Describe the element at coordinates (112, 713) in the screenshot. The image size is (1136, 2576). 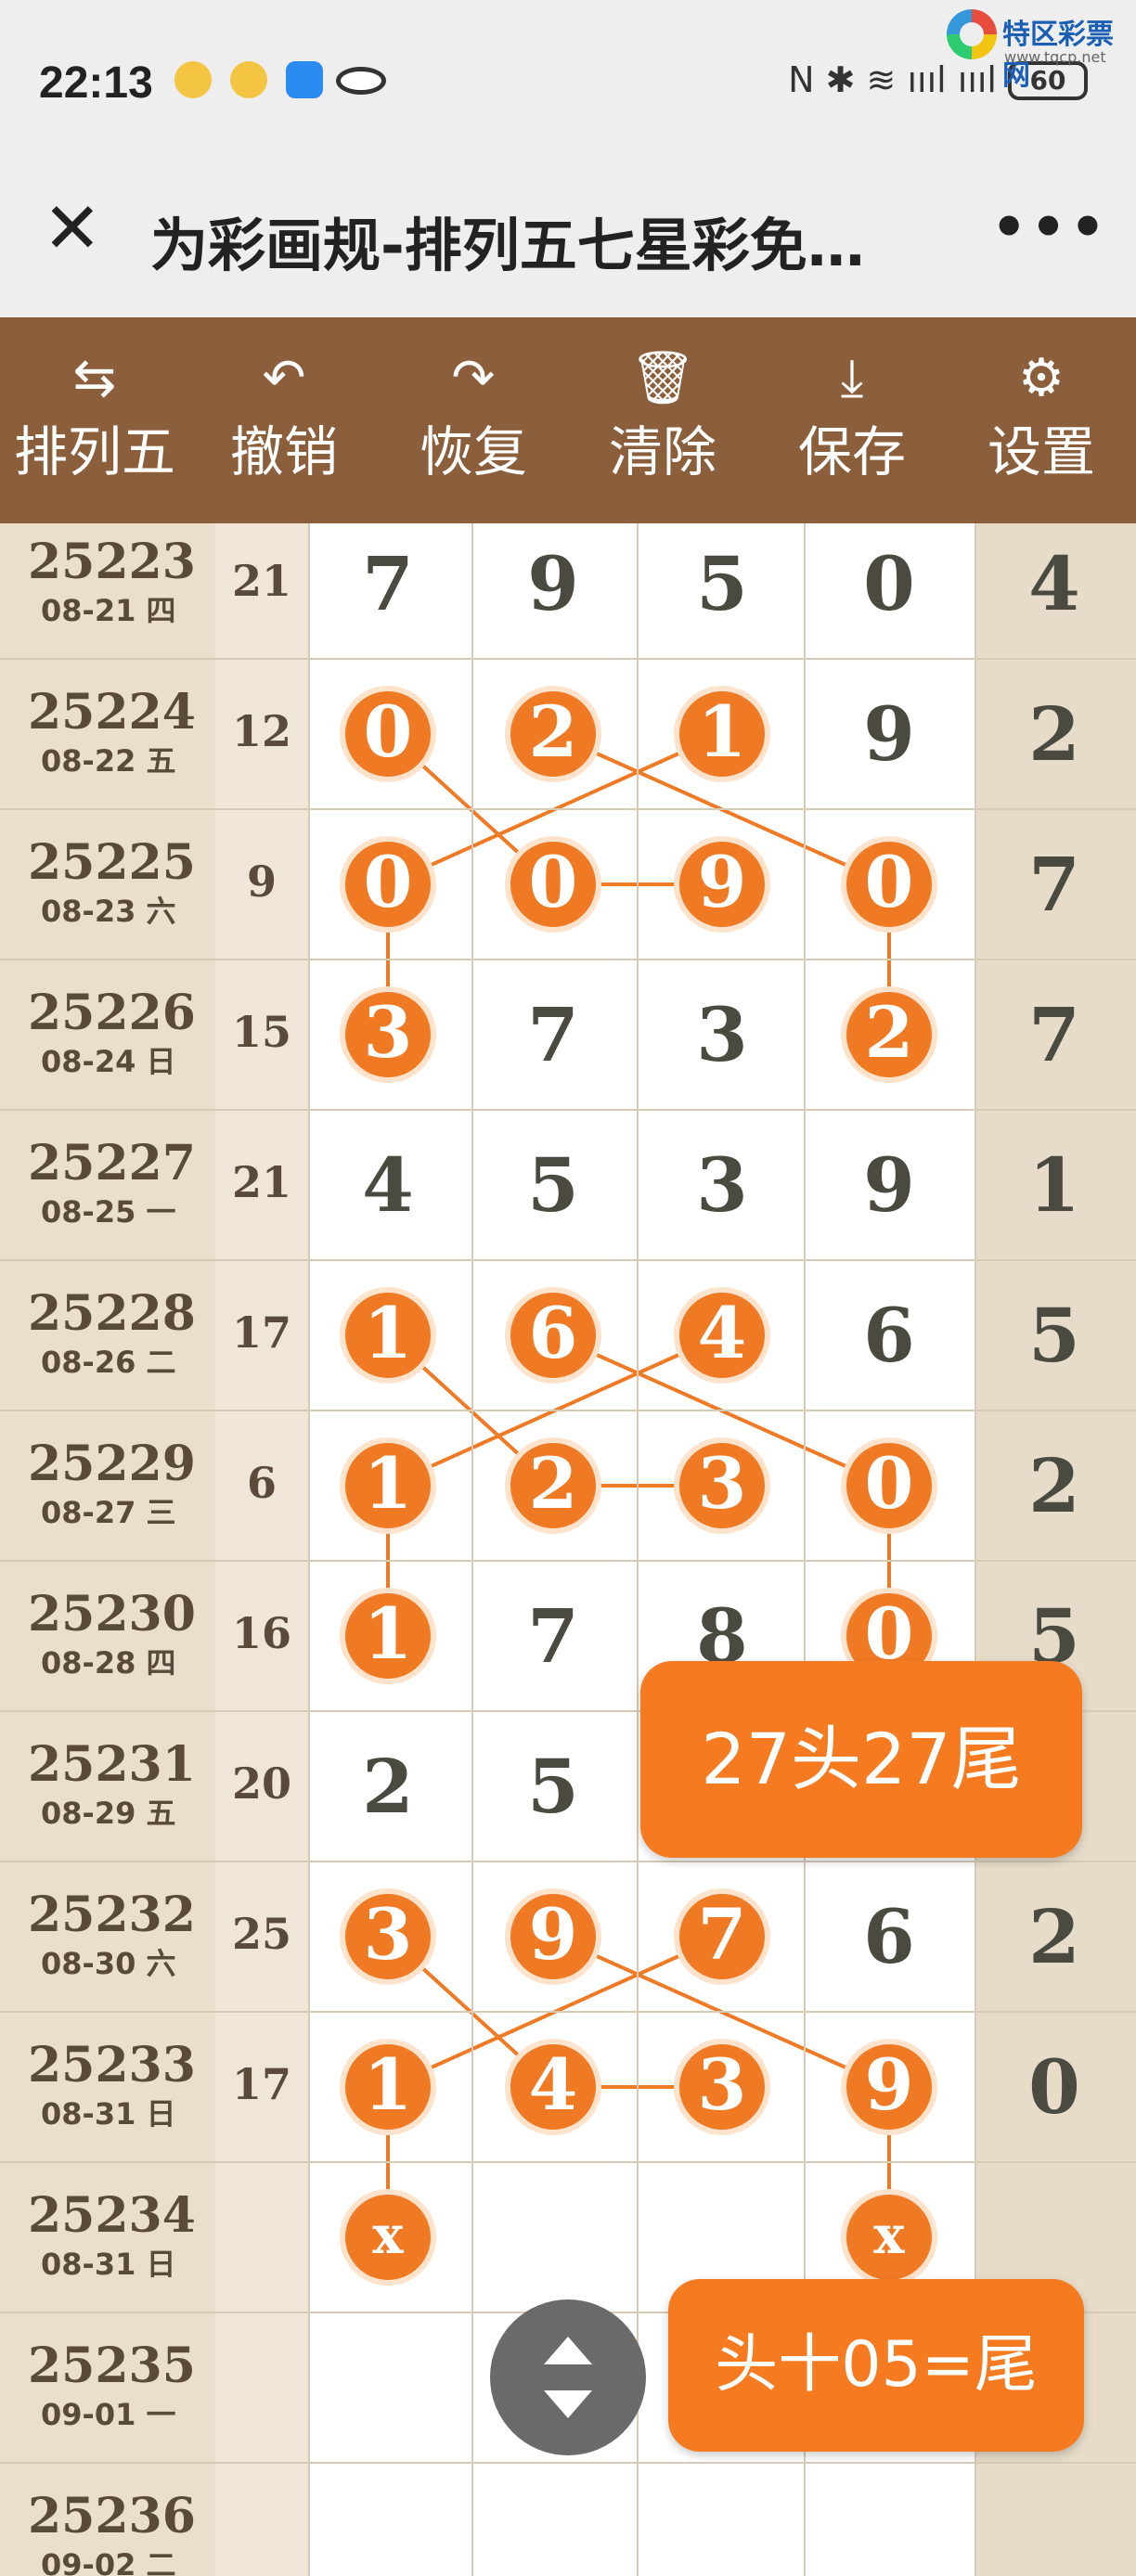
I see `issue-number: 25224` at that location.